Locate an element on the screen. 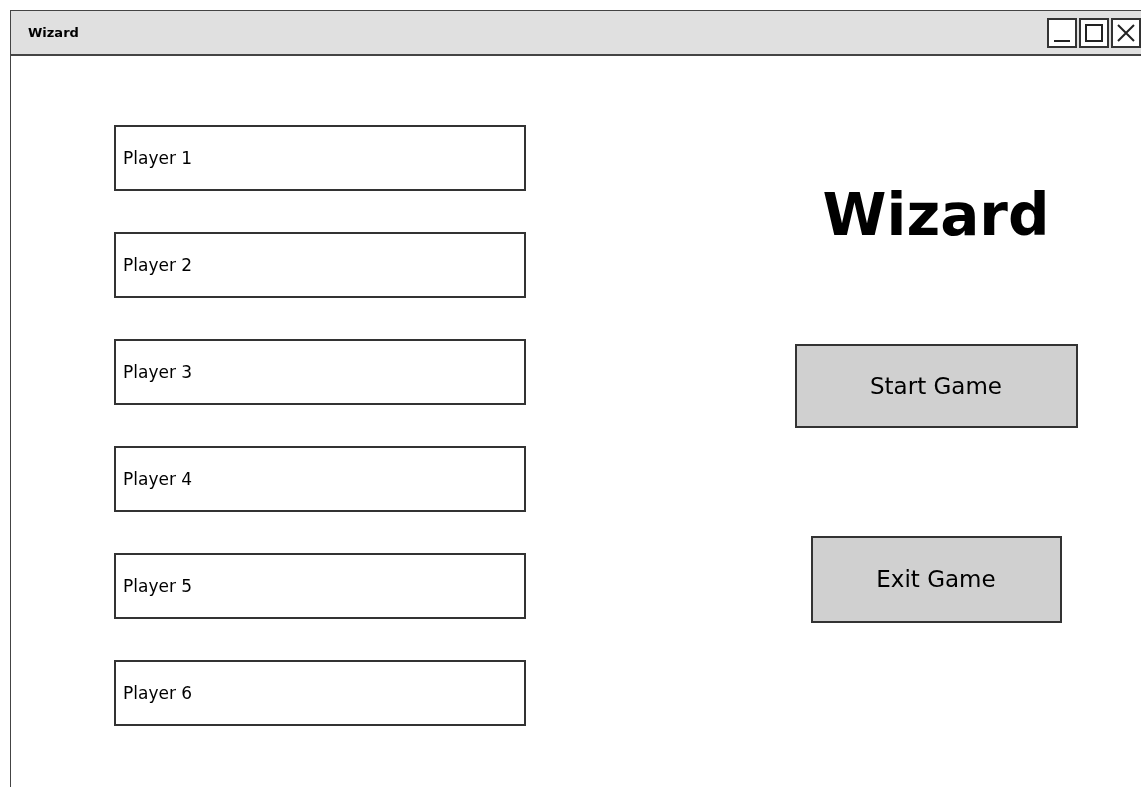 The width and height of the screenshot is (1141, 787). close-icon is located at coordinates (1126, 32).